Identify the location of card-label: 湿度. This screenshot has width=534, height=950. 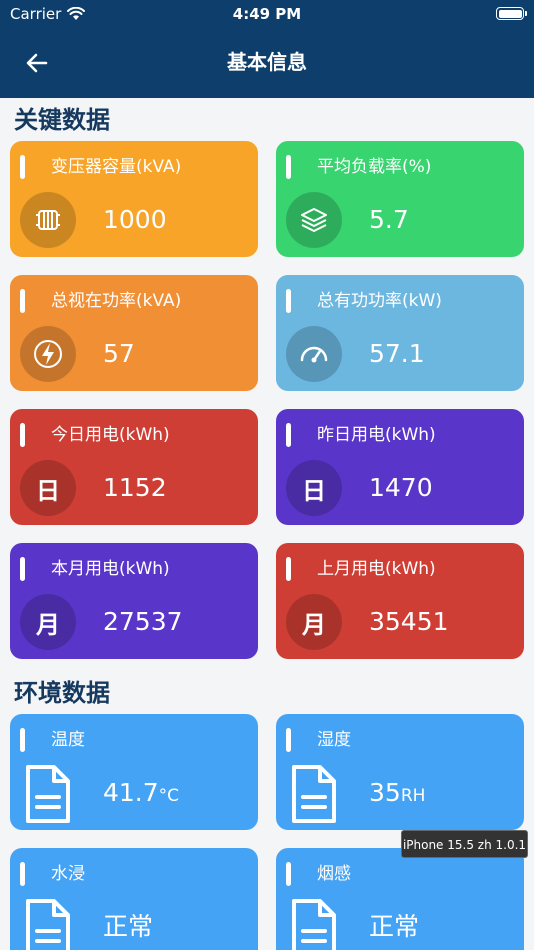
(334, 740).